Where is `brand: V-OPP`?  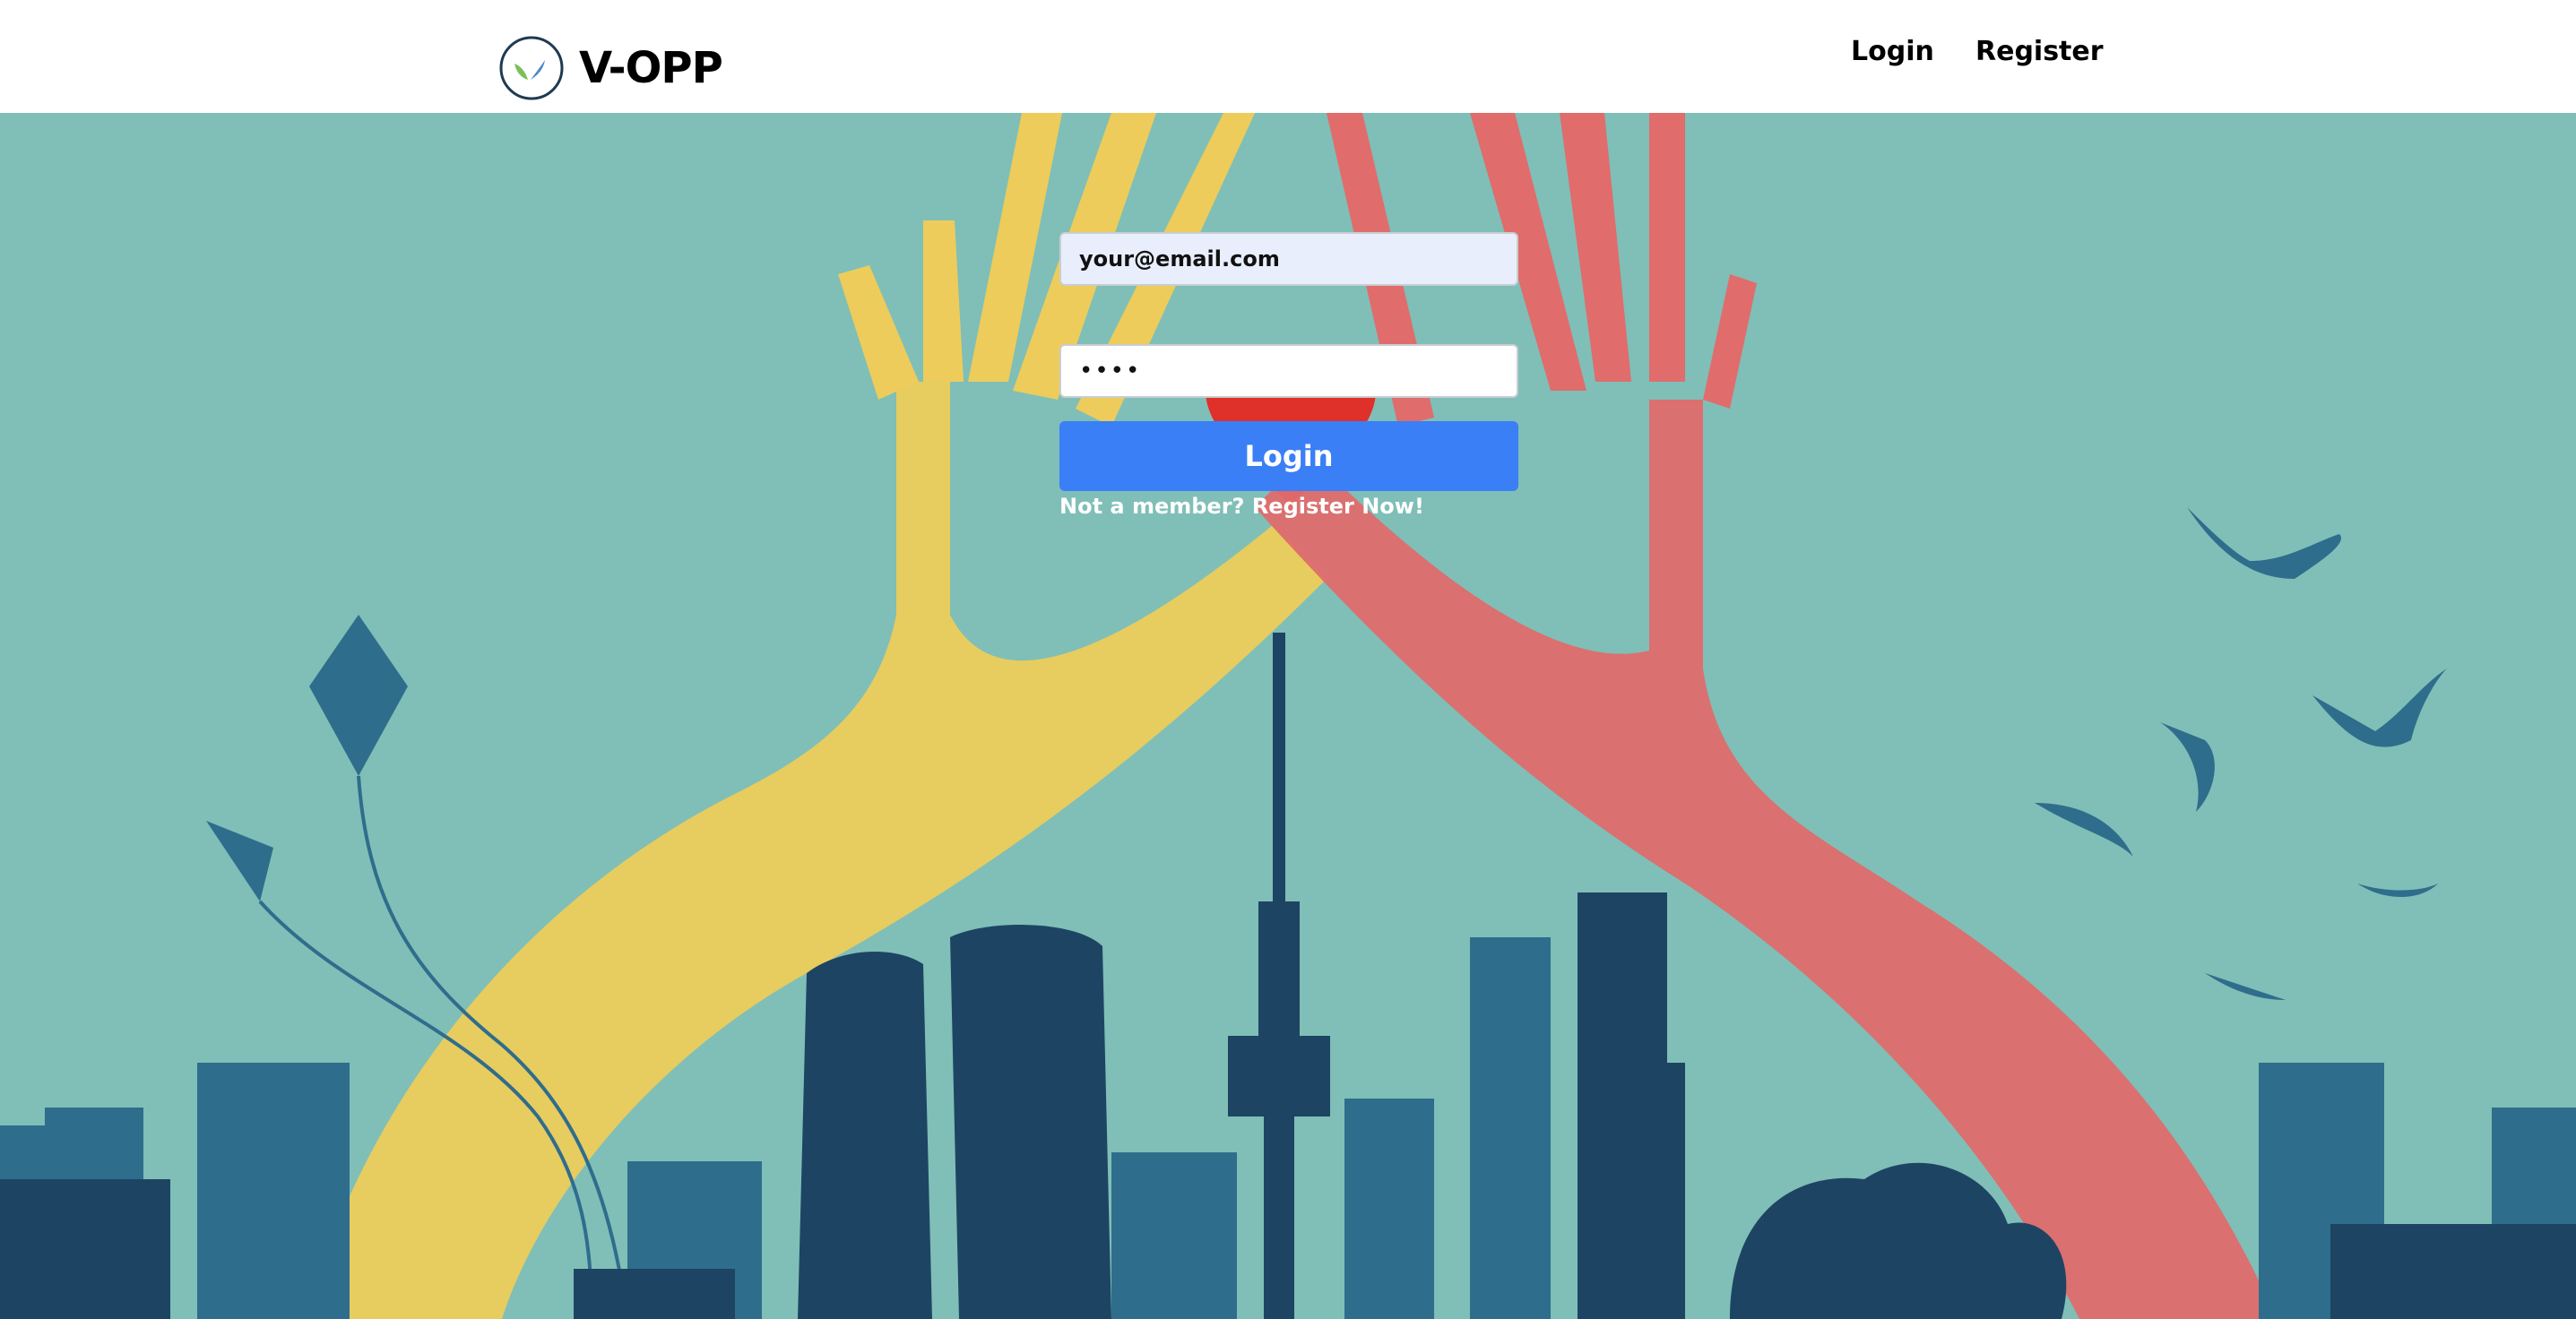
brand: V-OPP is located at coordinates (610, 68).